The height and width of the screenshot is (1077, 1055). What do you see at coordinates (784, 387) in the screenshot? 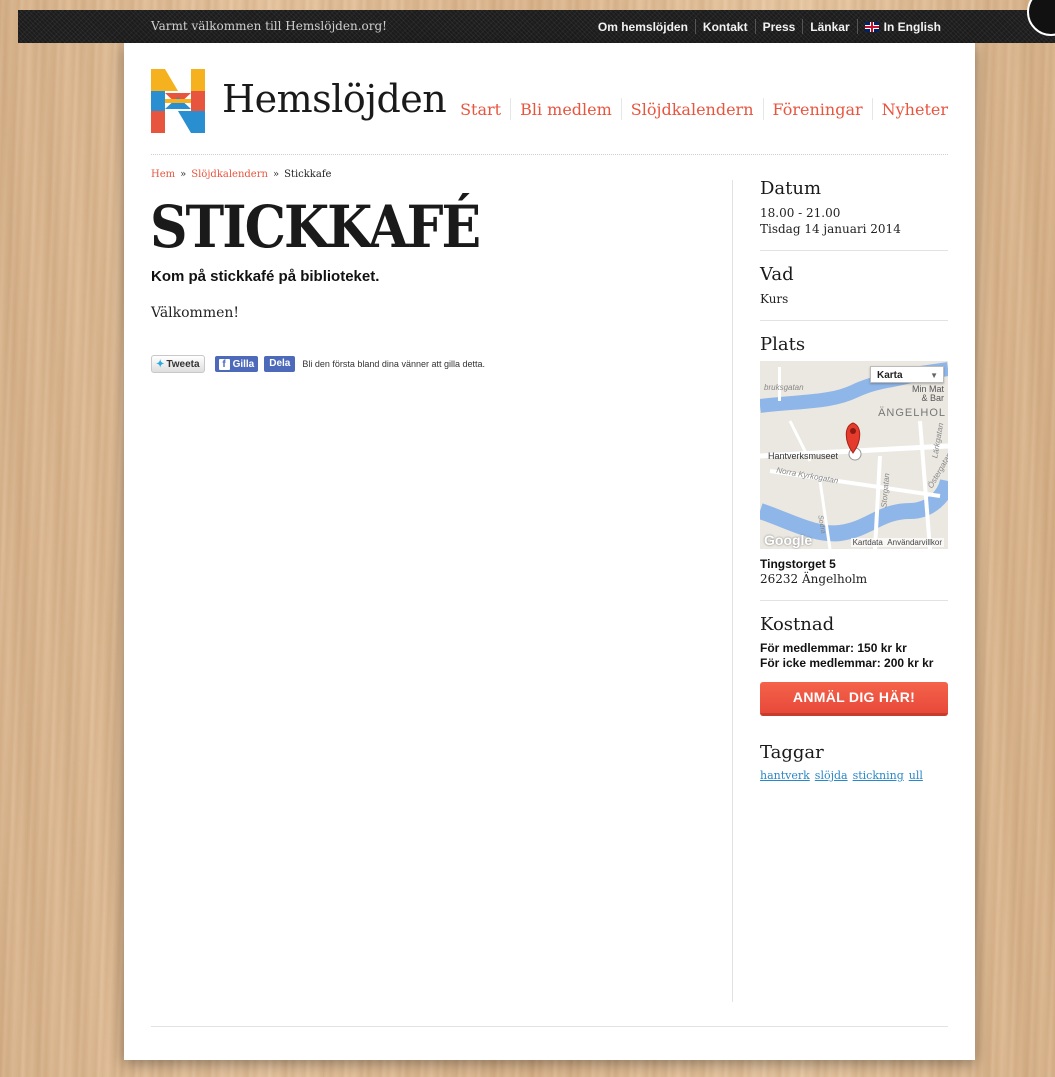
I see `map-street-label: bruksgatan` at bounding box center [784, 387].